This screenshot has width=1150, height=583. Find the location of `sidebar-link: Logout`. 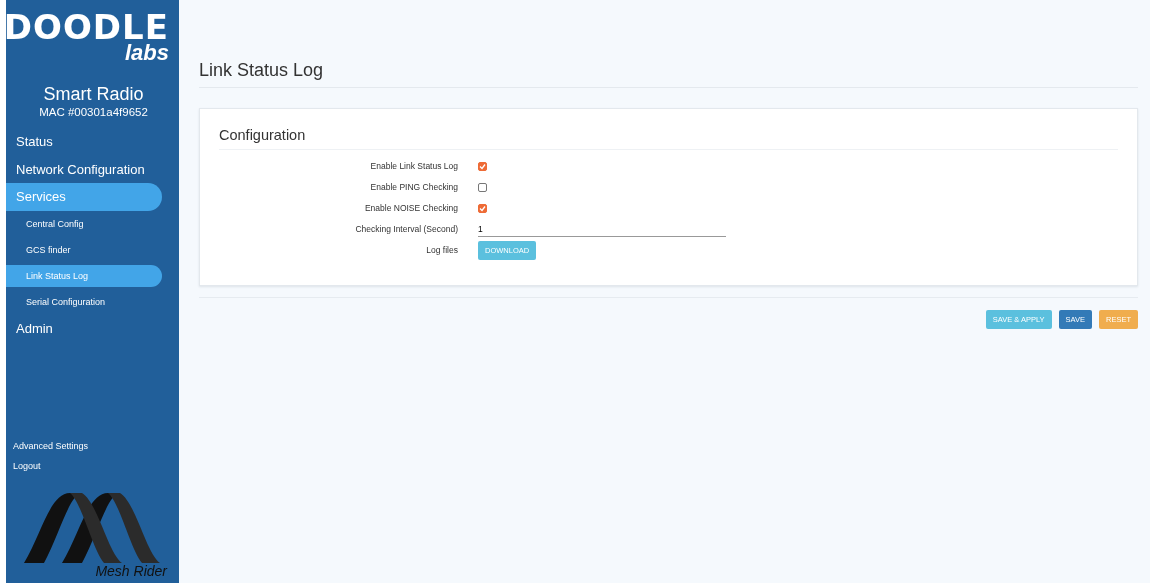

sidebar-link: Logout is located at coordinates (92, 466).